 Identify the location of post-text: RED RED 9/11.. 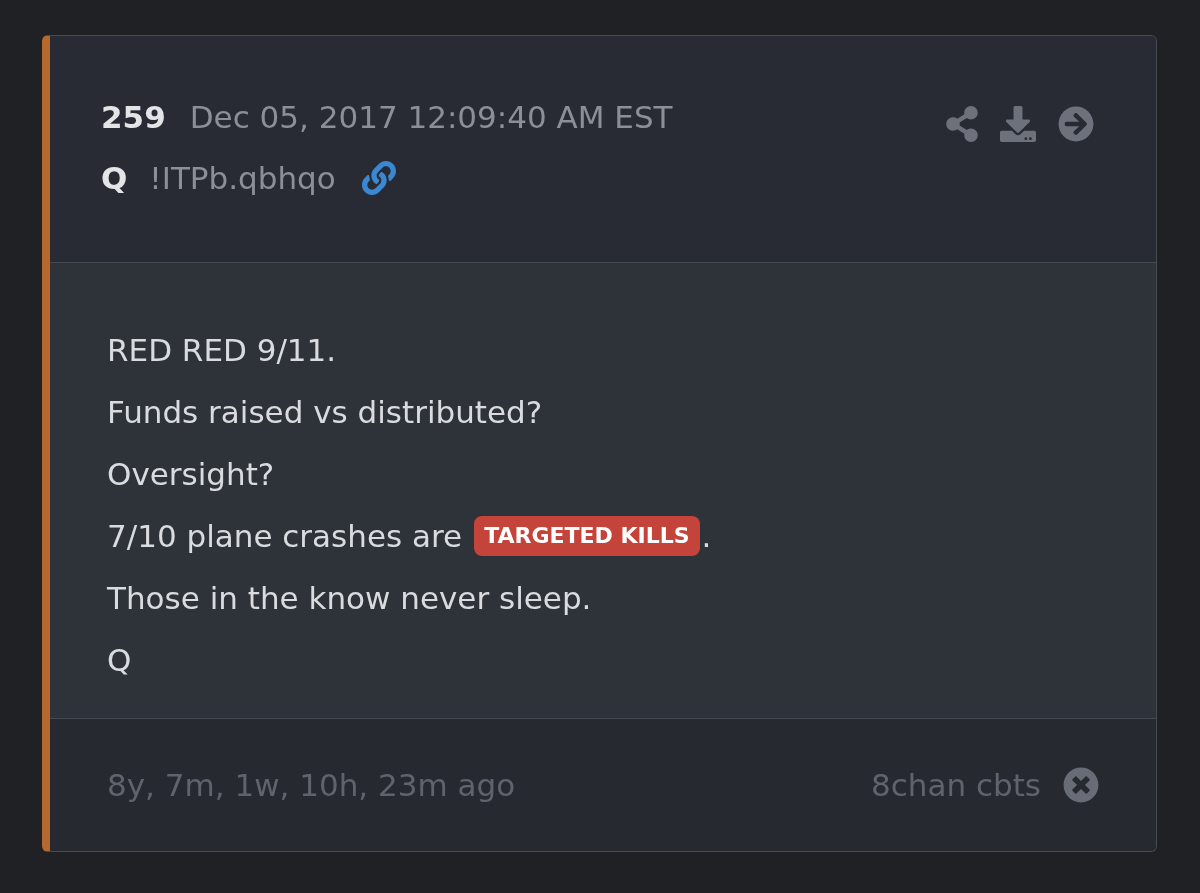
(222, 350).